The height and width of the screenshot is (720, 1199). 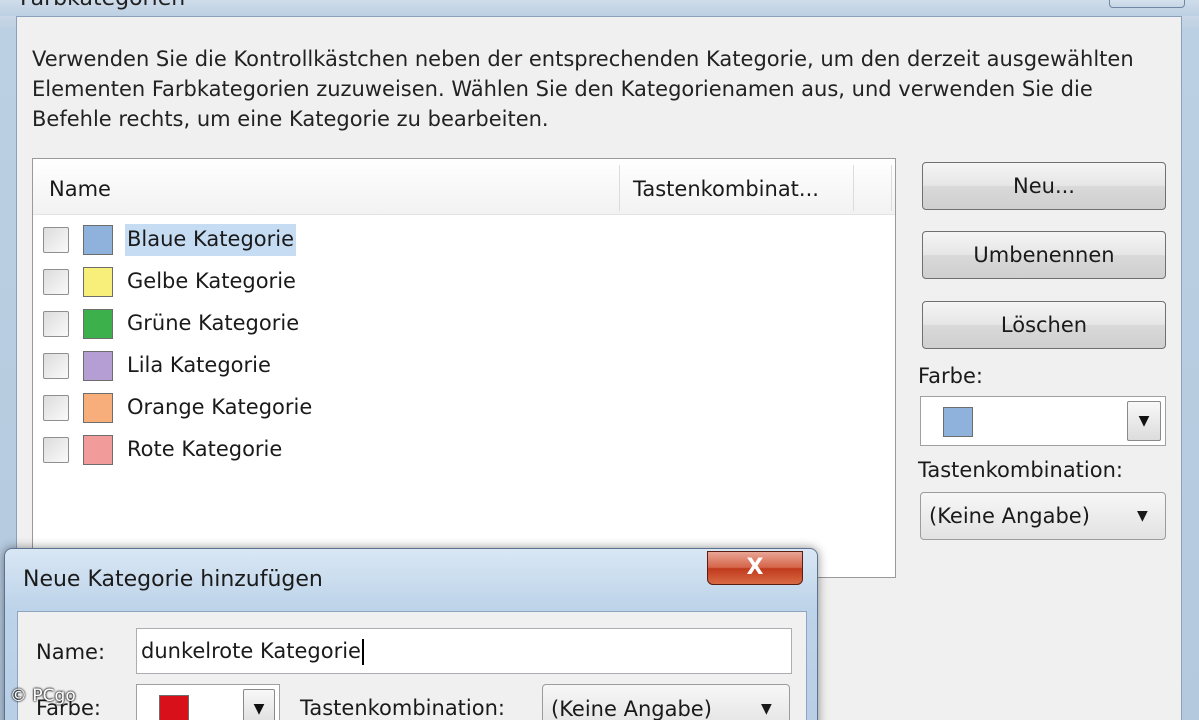 What do you see at coordinates (213, 324) in the screenshot?
I see `category-label: Grüne Kategorie` at bounding box center [213, 324].